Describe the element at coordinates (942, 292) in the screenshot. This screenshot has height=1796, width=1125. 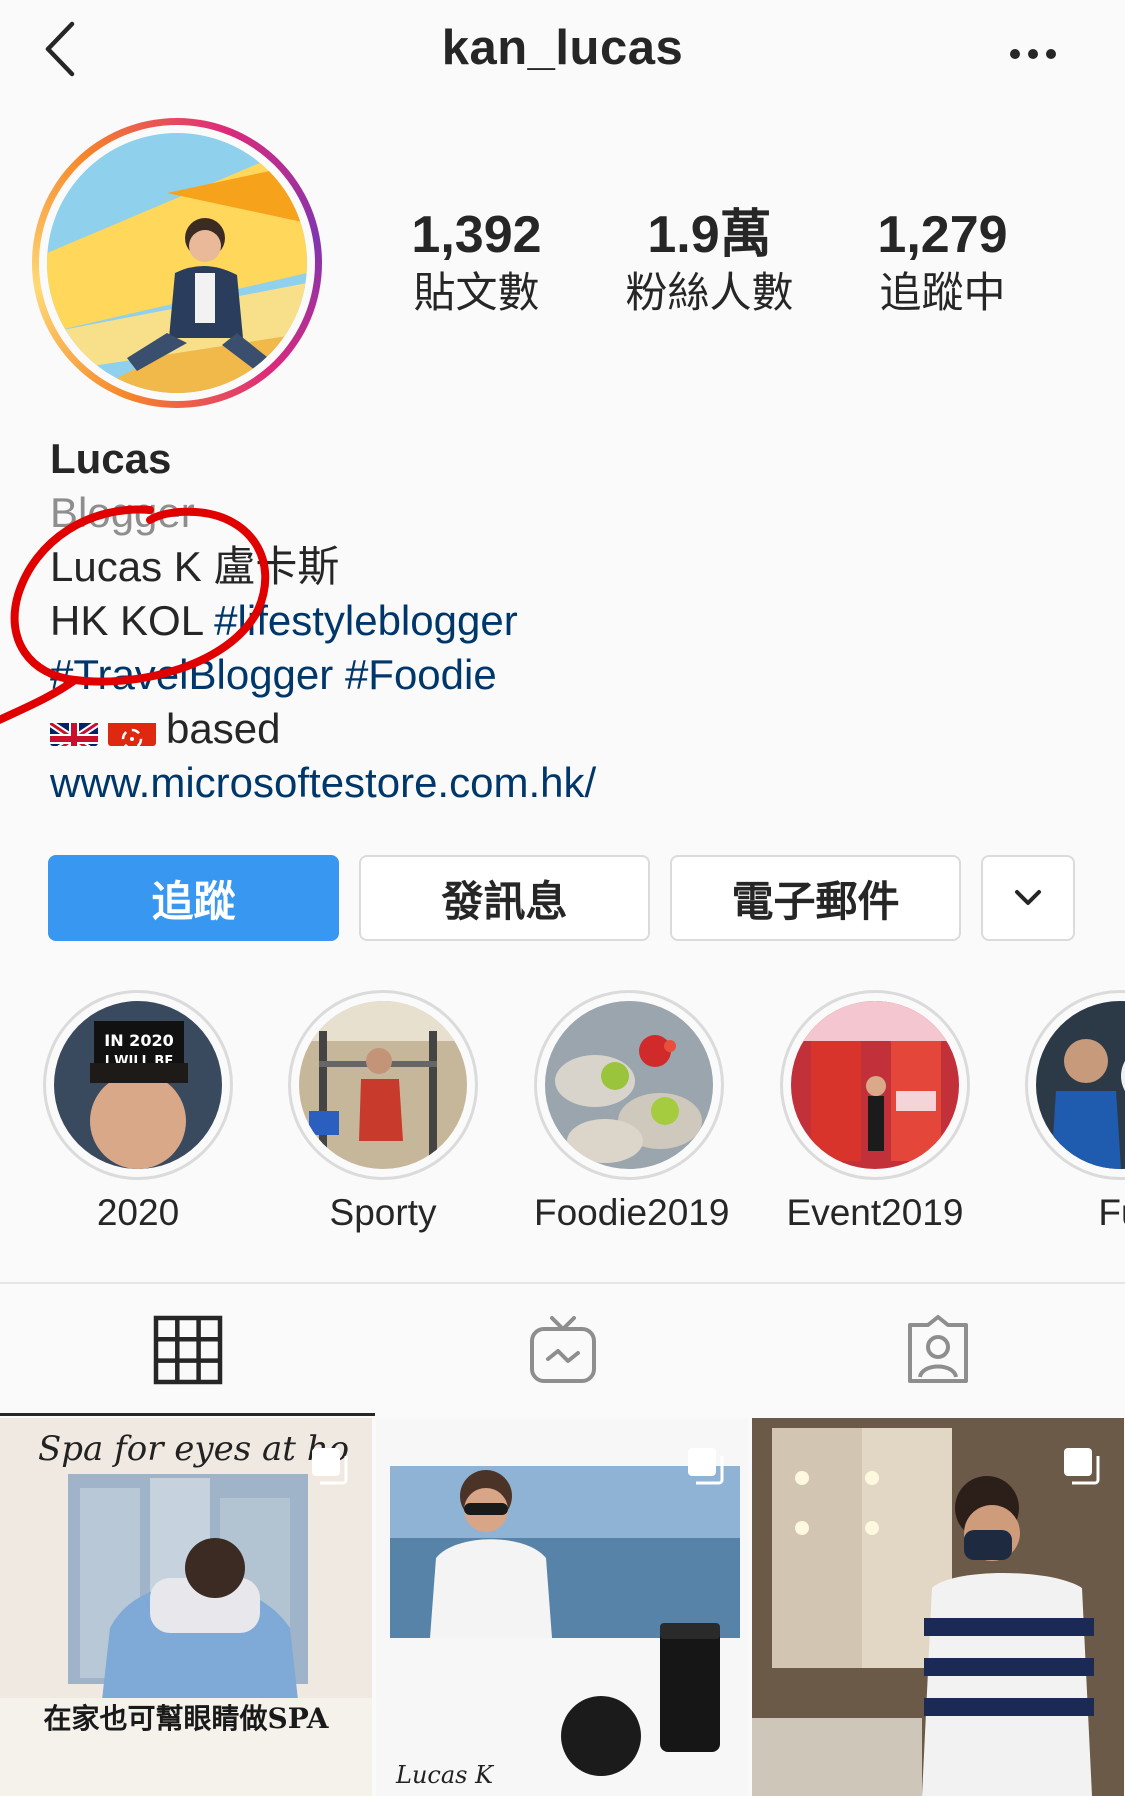
I see `following-count-label: 追蹤中` at that location.